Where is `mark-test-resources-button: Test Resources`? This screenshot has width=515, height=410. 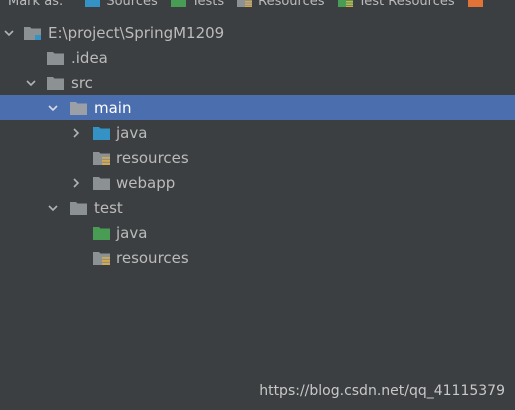 mark-test-resources-button: Test Resources is located at coordinates (396, 4).